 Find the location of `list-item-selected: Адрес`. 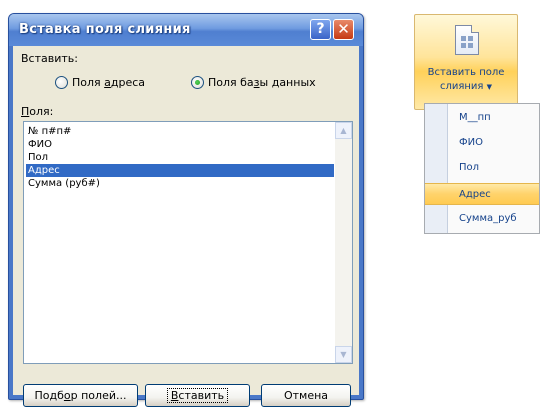

list-item-selected: Адрес is located at coordinates (180, 170).